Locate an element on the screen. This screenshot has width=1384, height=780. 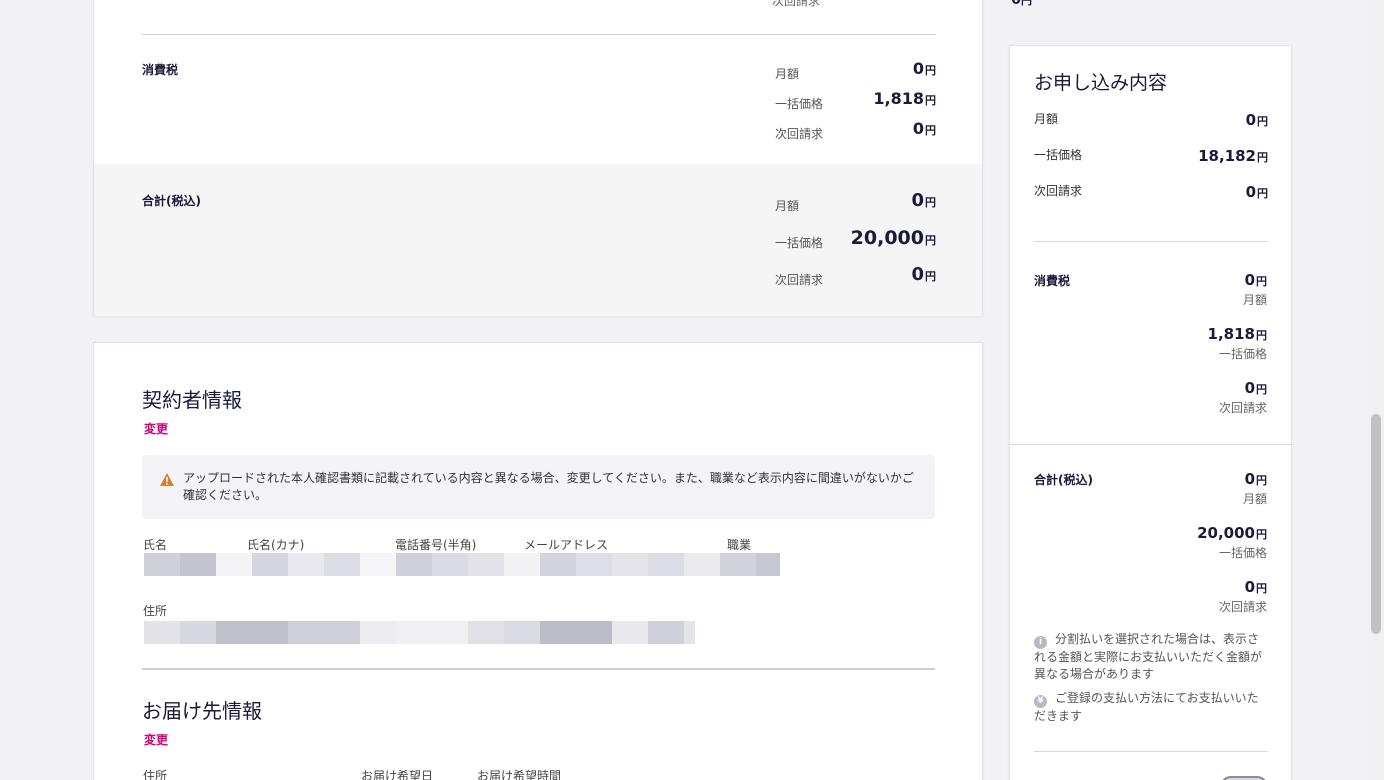
yen-icon: ¥ is located at coordinates (1040, 701).